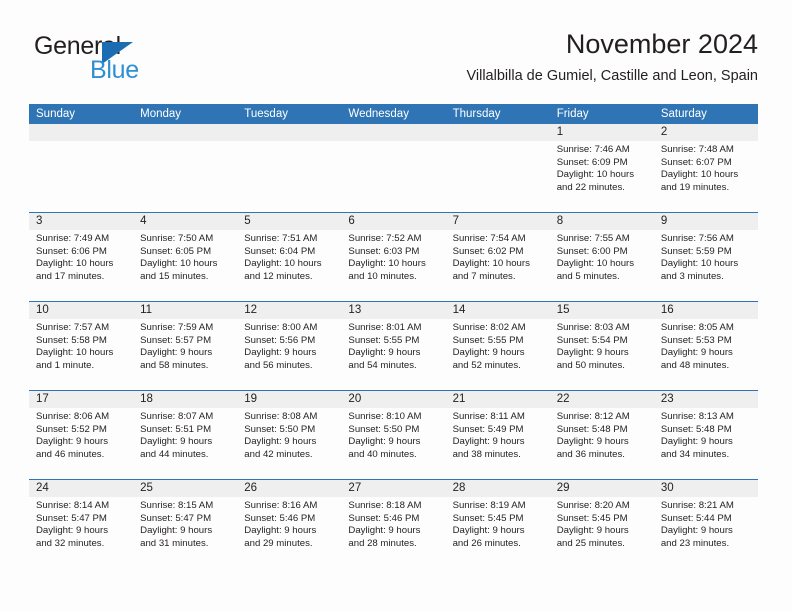 This screenshot has height=612, width=792. I want to click on sunrise-text: Sunrise: 8:06 AM, so click(73, 416).